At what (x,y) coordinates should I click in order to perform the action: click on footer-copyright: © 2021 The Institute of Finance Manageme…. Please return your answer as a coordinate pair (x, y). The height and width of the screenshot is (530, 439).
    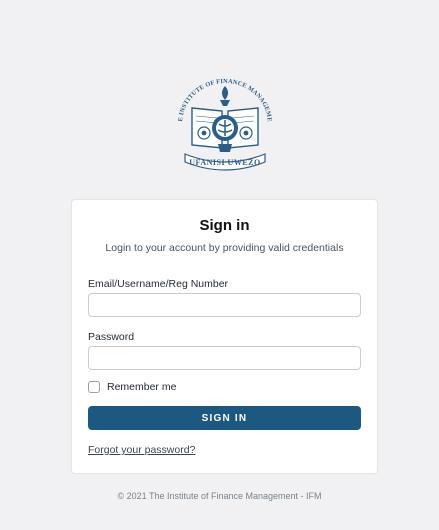
    Looking at the image, I should click on (219, 496).